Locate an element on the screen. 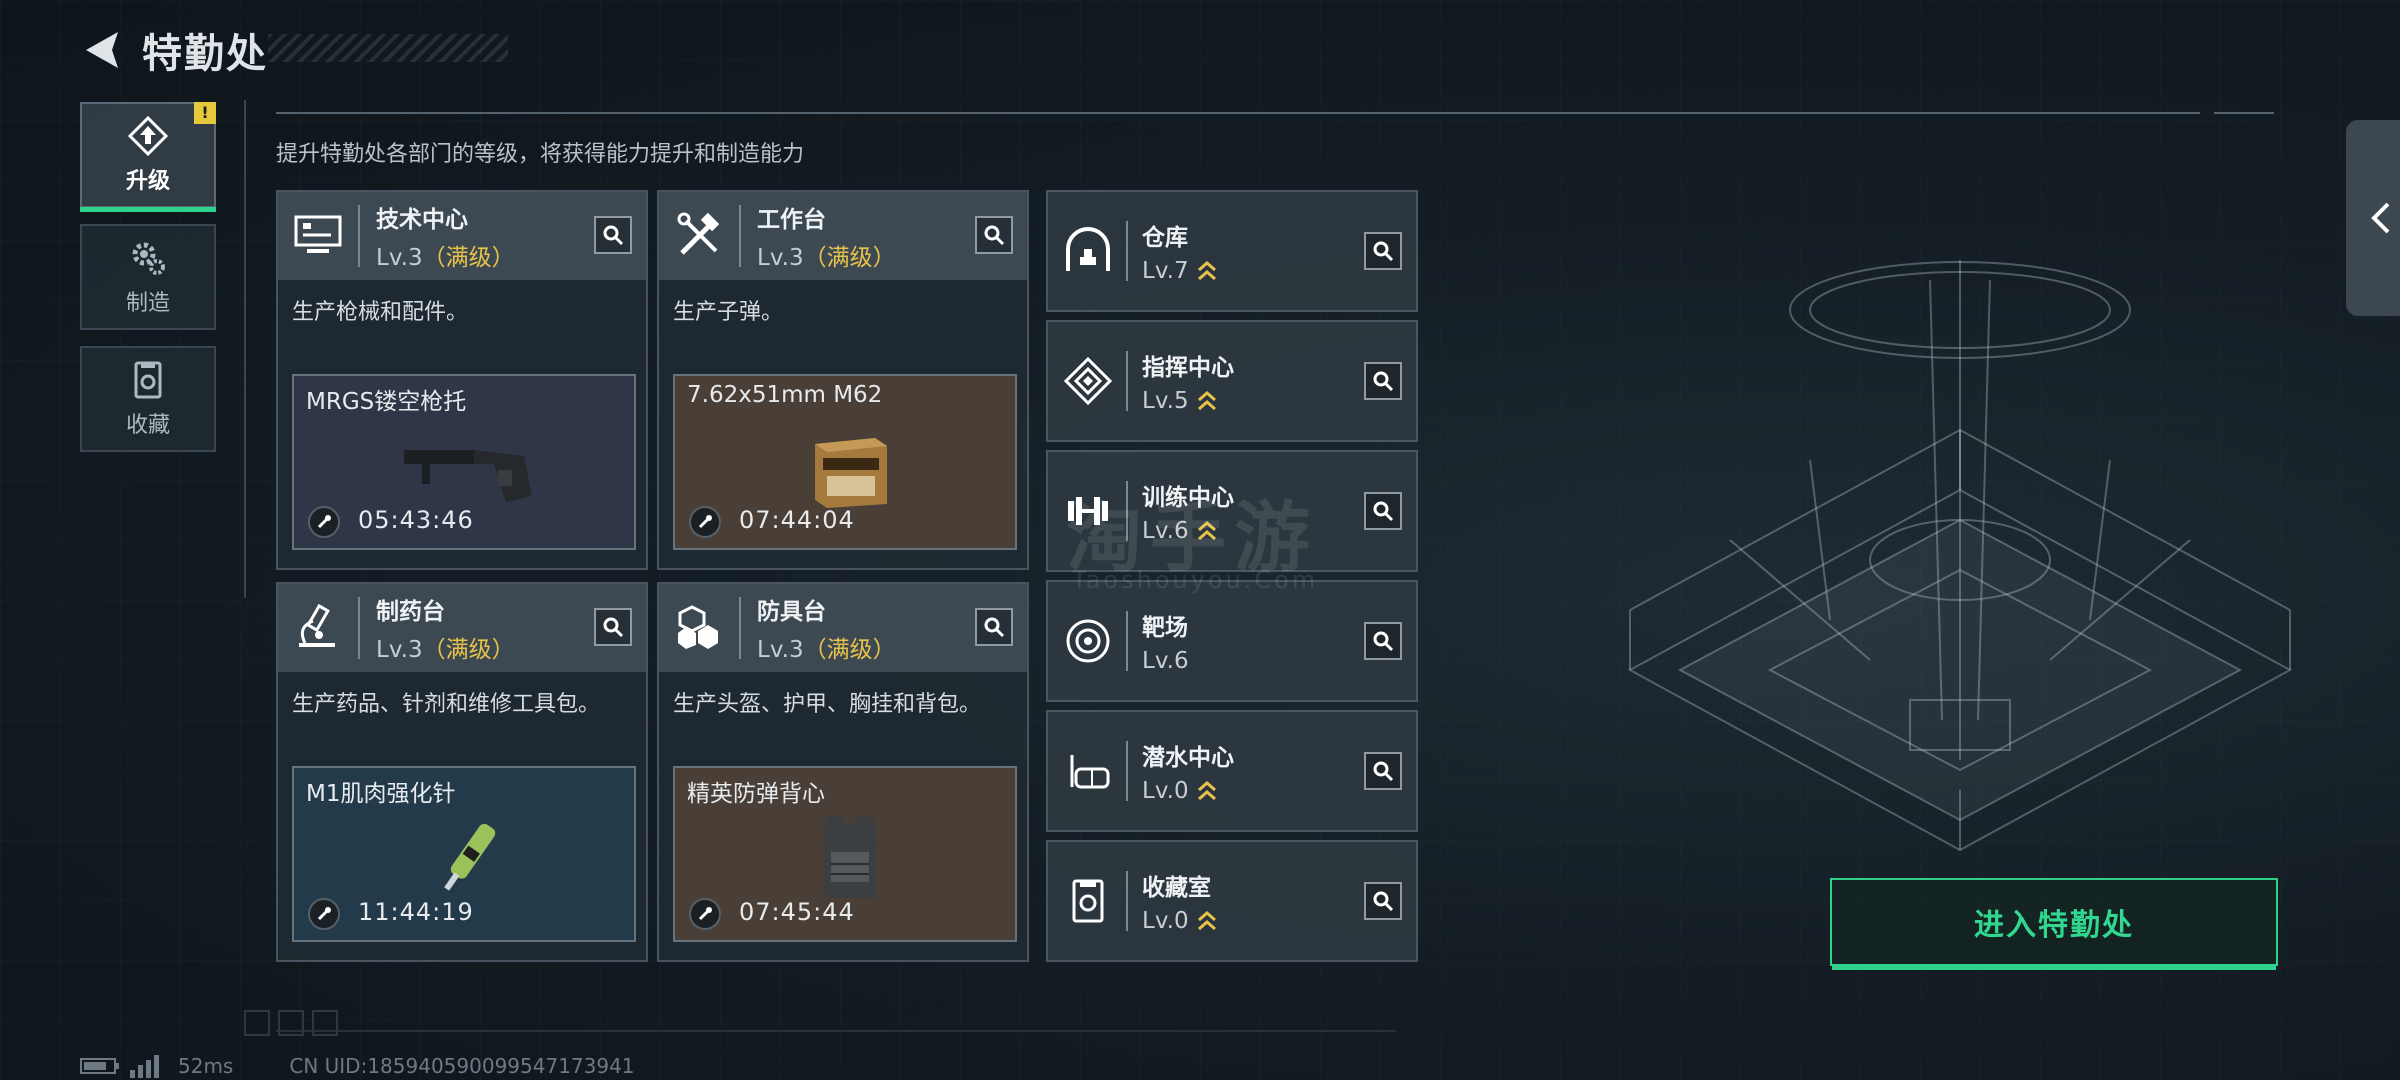 Image resolution: width=2400 pixels, height=1080 pixels. facility-card-tech-center: 技术中心 Lv.3（满级） 生产枪械和配件。 MRGS镂空枪托 05:43:46 is located at coordinates (462, 380).